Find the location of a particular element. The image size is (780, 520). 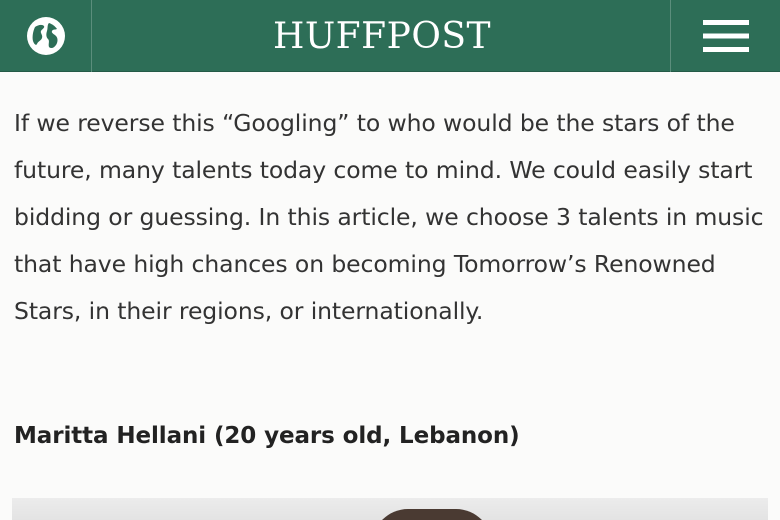

edition-selector-button is located at coordinates (46, 36).